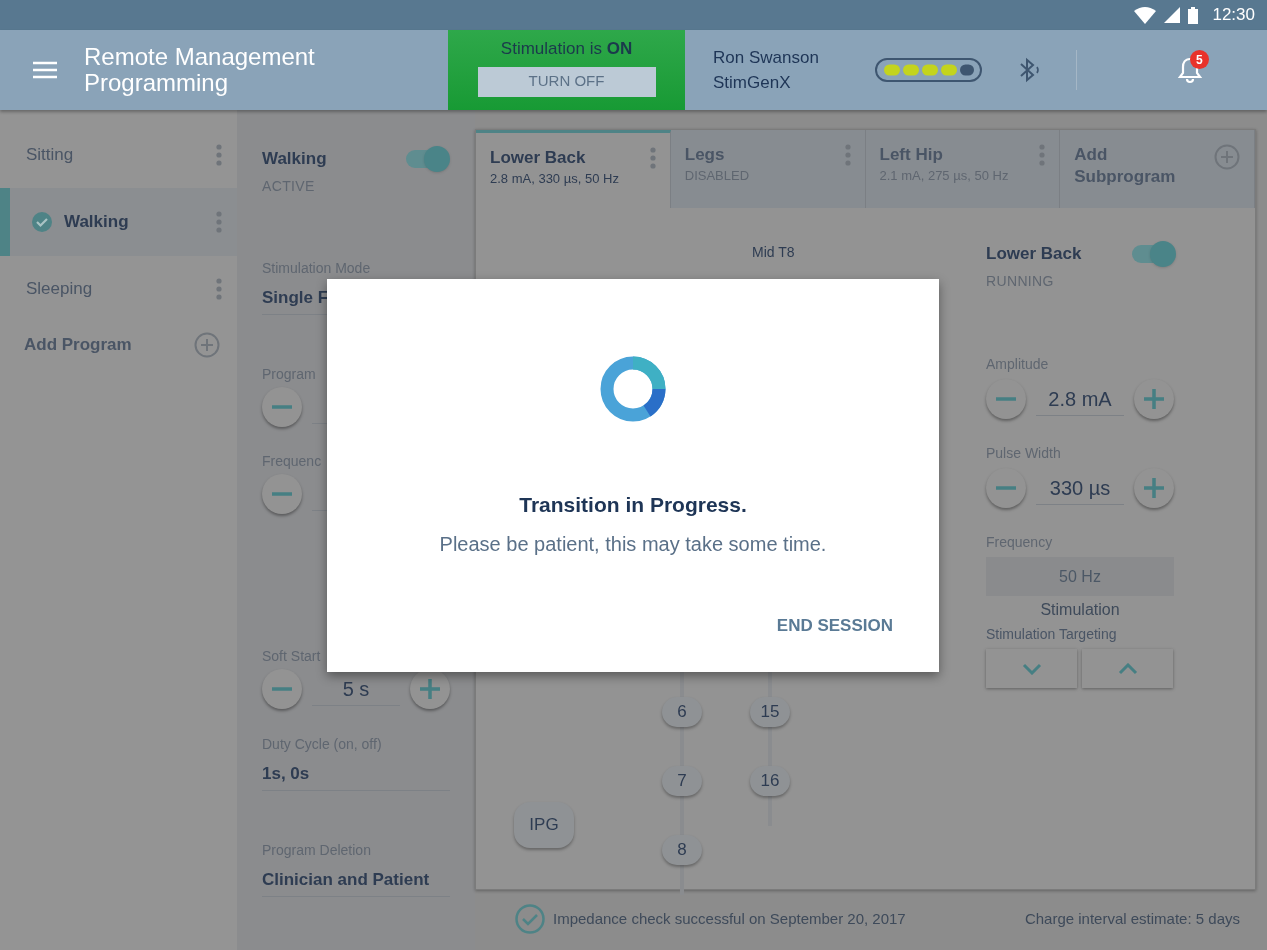 This screenshot has width=1267, height=950. What do you see at coordinates (118, 289) in the screenshot?
I see `program-item: Sleeping` at bounding box center [118, 289].